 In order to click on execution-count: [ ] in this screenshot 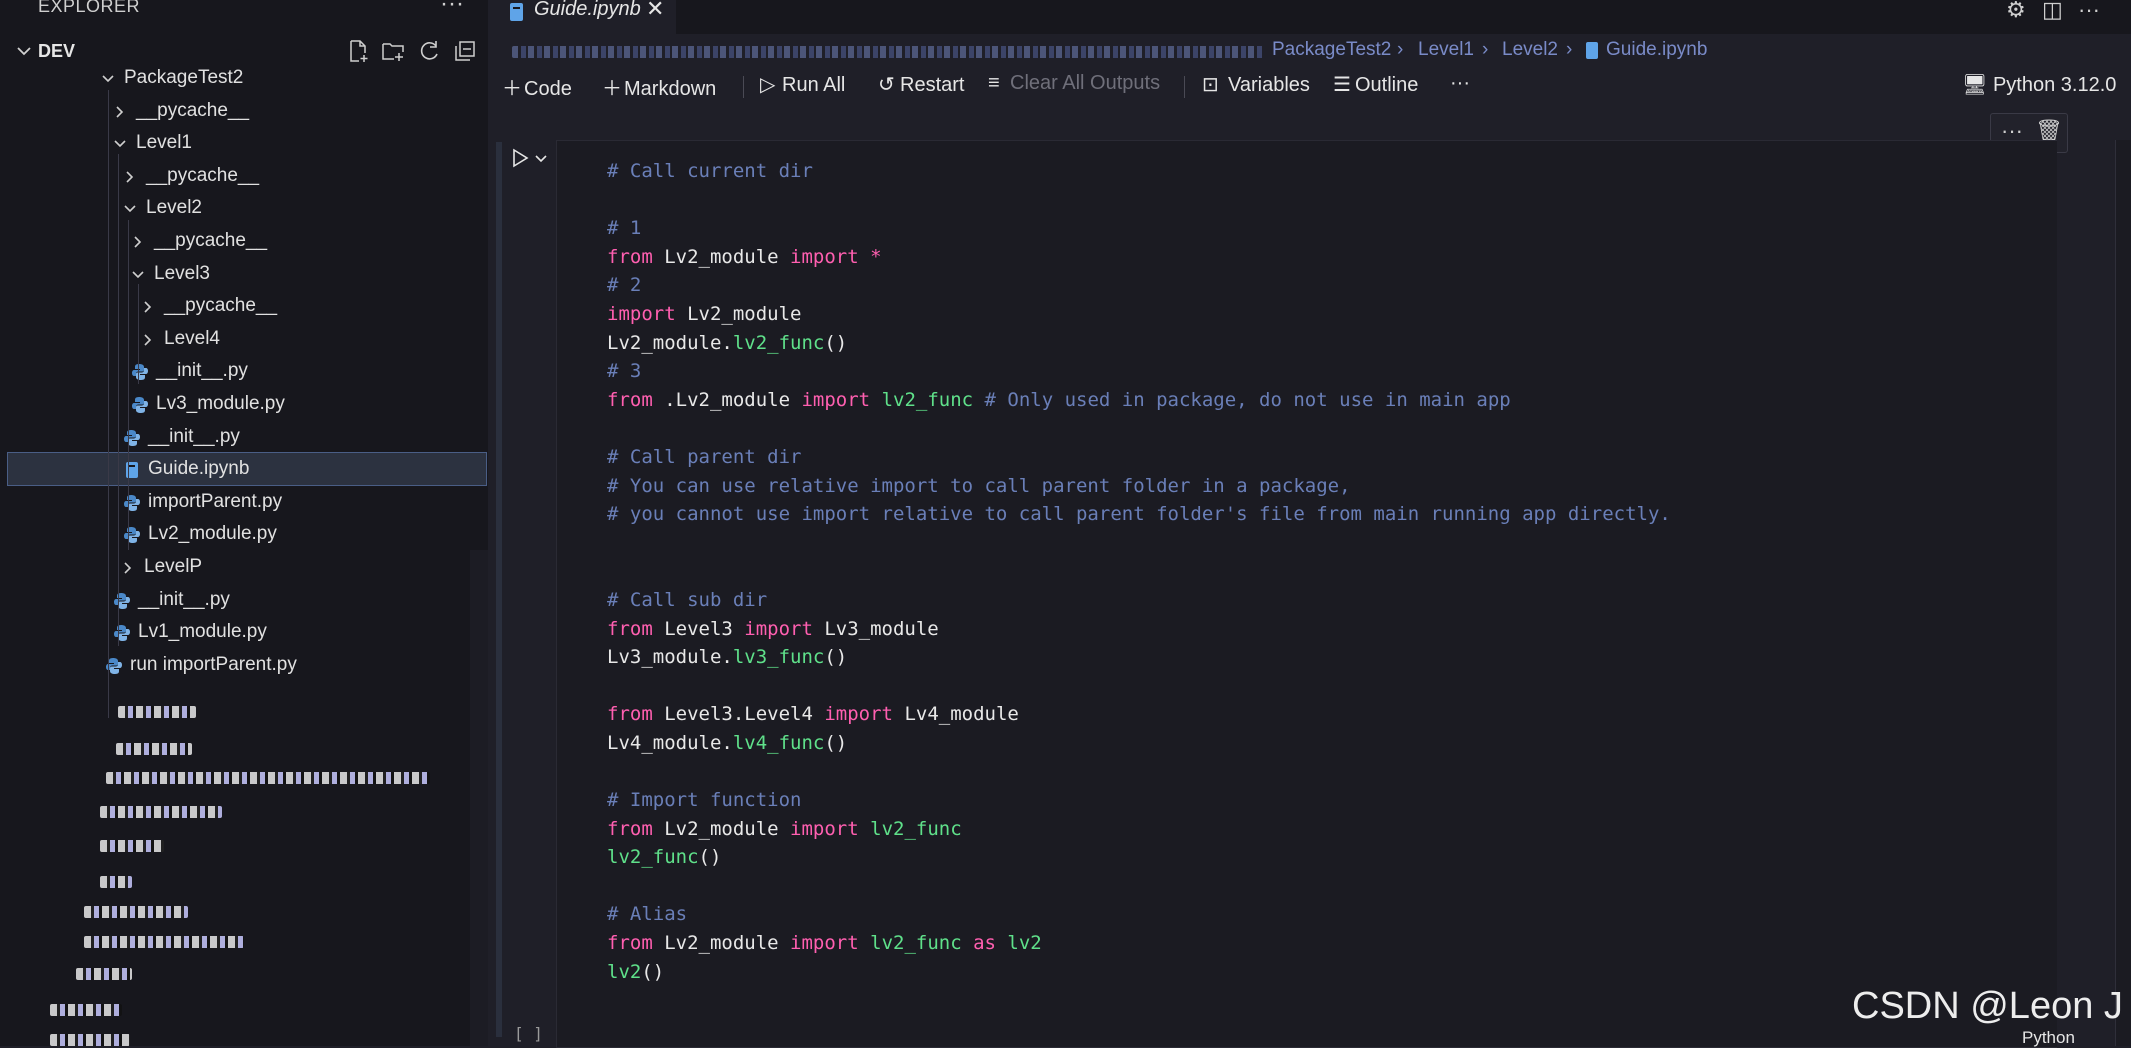, I will do `click(528, 1033)`.